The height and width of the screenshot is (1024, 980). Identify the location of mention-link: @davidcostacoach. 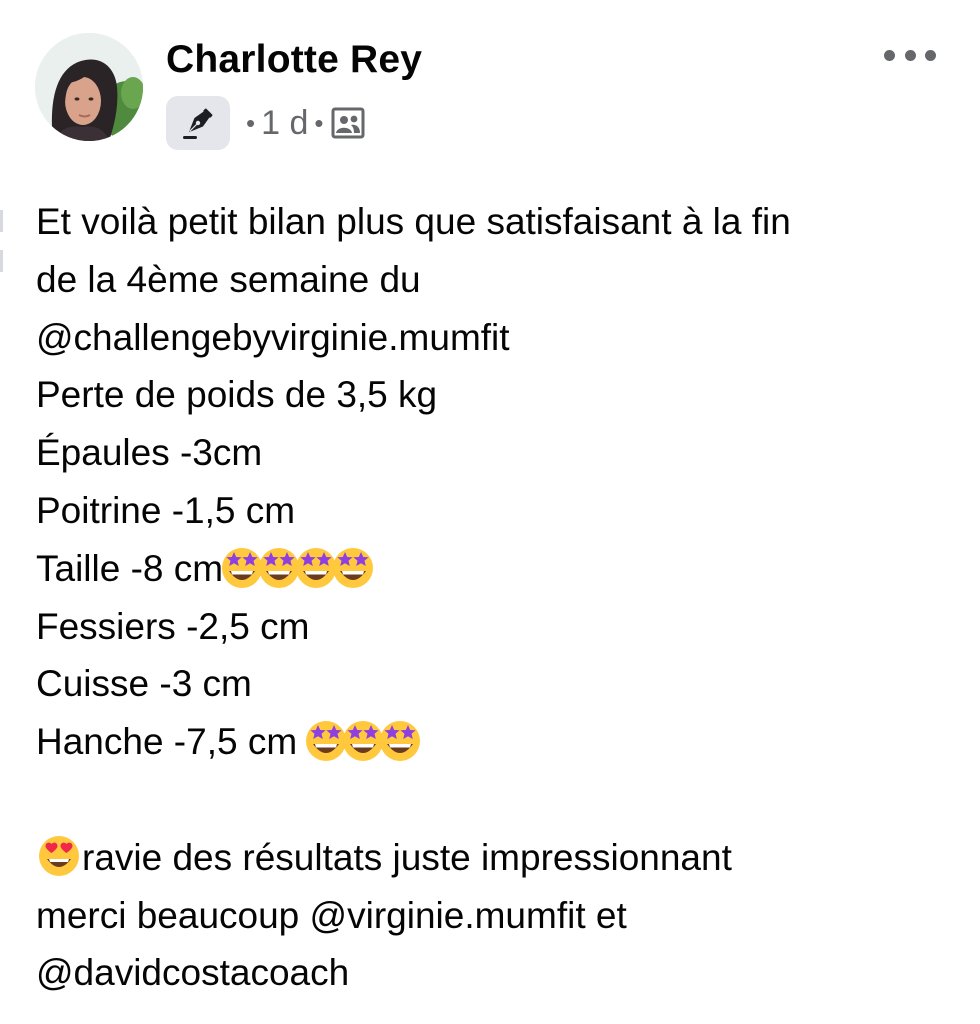
(496, 973).